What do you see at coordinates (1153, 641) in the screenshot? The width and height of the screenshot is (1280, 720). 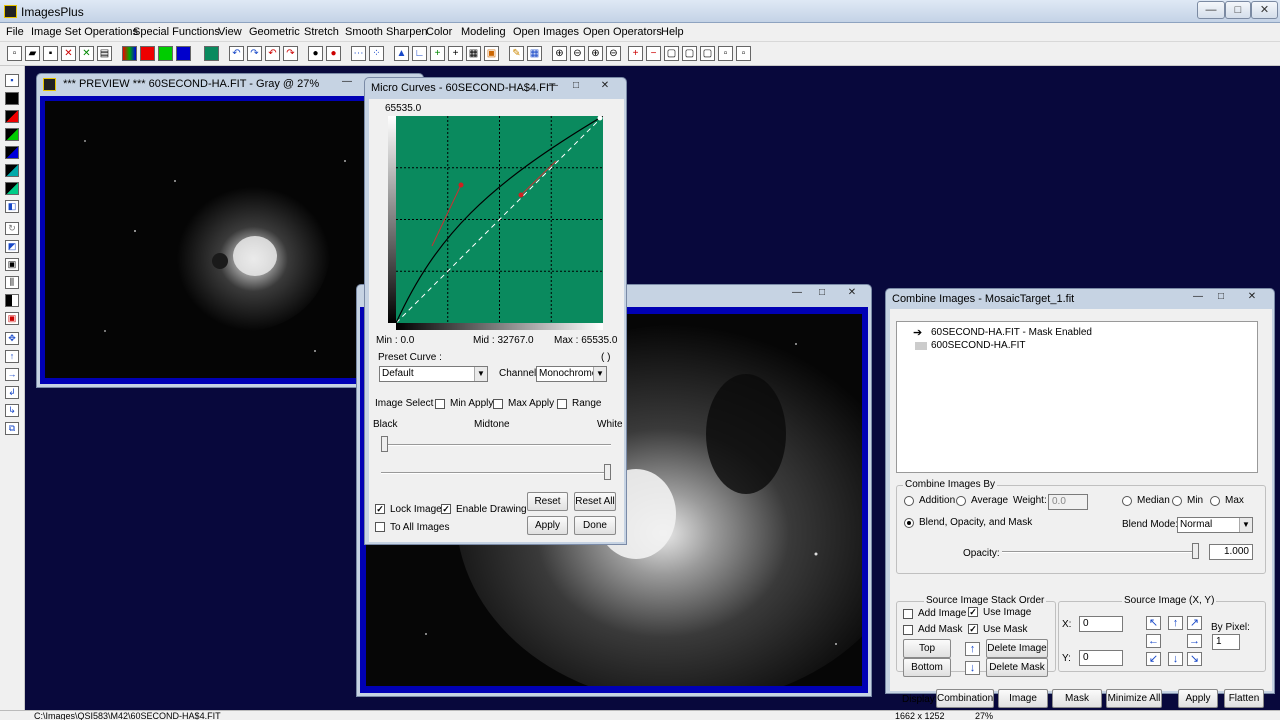 I see `arrow-left-icon: ←` at bounding box center [1153, 641].